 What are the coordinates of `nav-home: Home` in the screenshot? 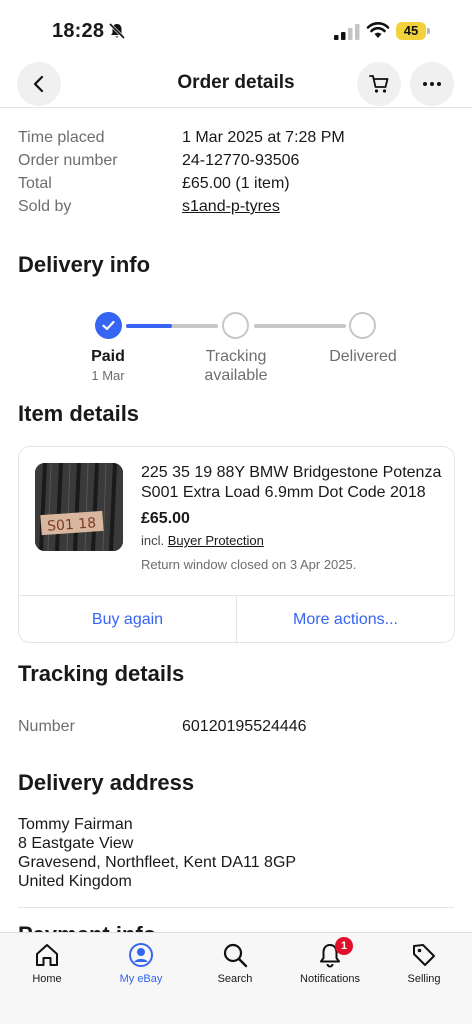 It's located at (47, 965).